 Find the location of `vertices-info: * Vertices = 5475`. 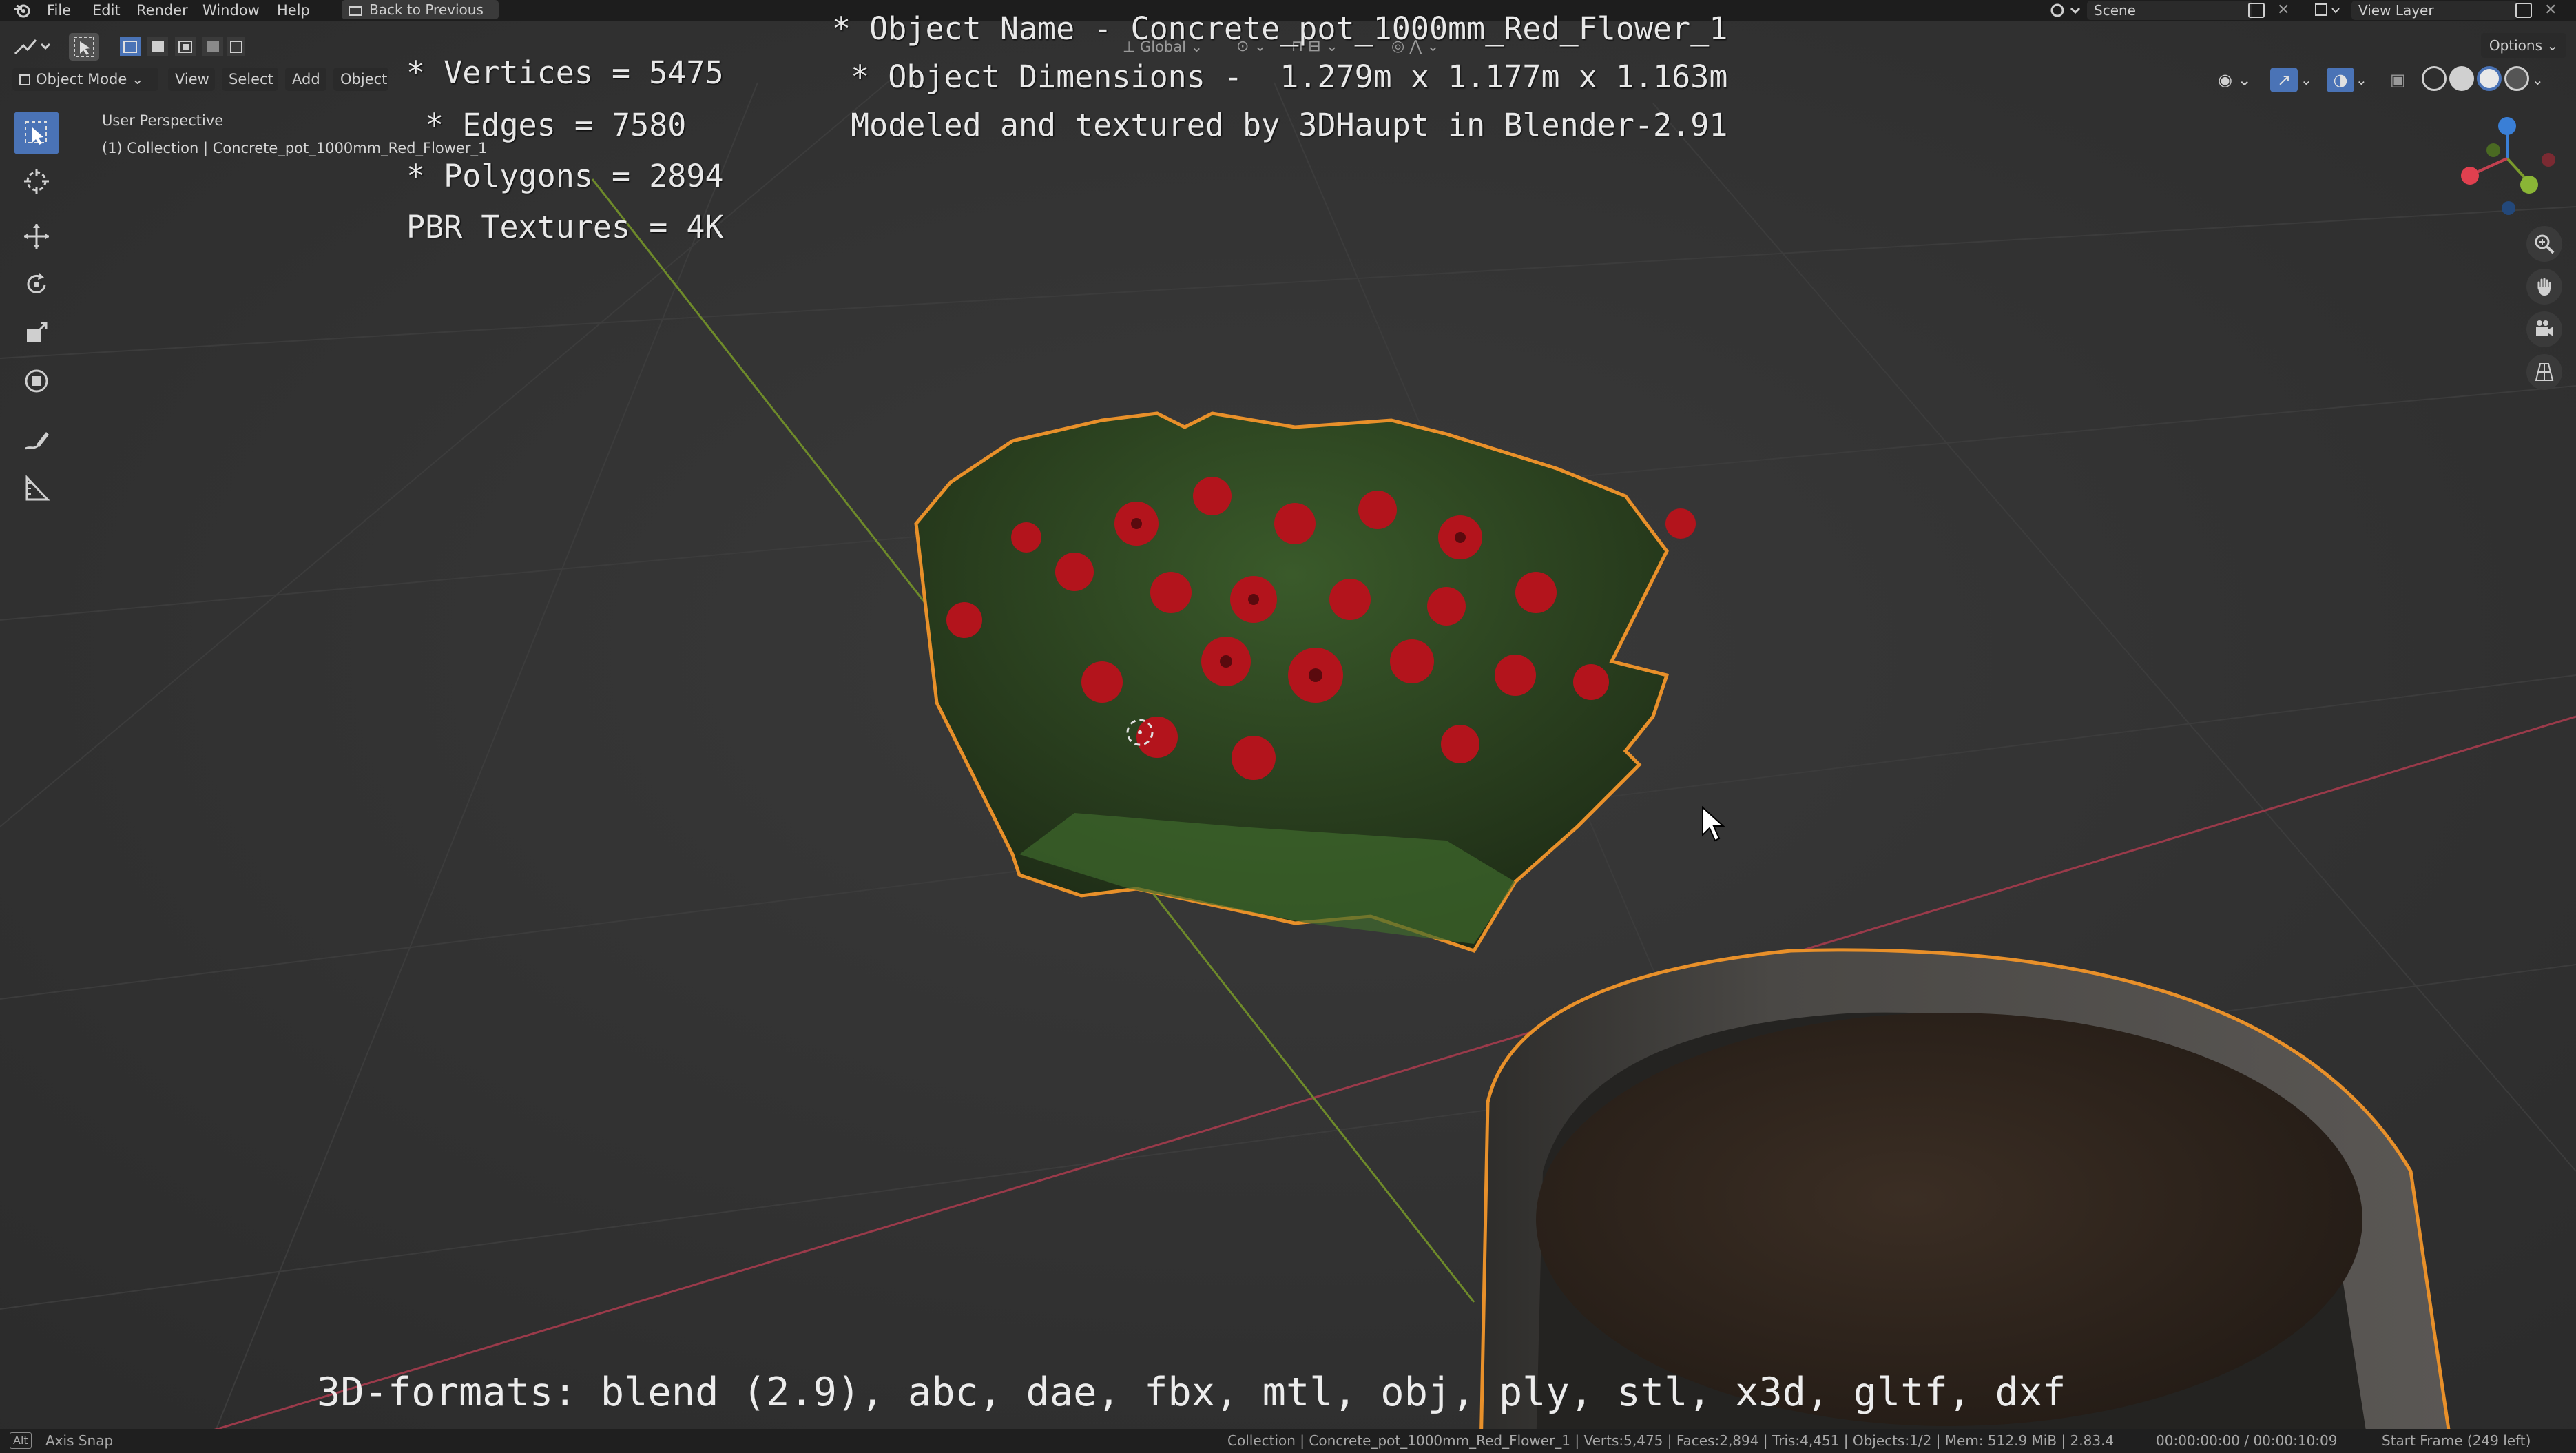

vertices-info: * Vertices = 5475 is located at coordinates (565, 72).